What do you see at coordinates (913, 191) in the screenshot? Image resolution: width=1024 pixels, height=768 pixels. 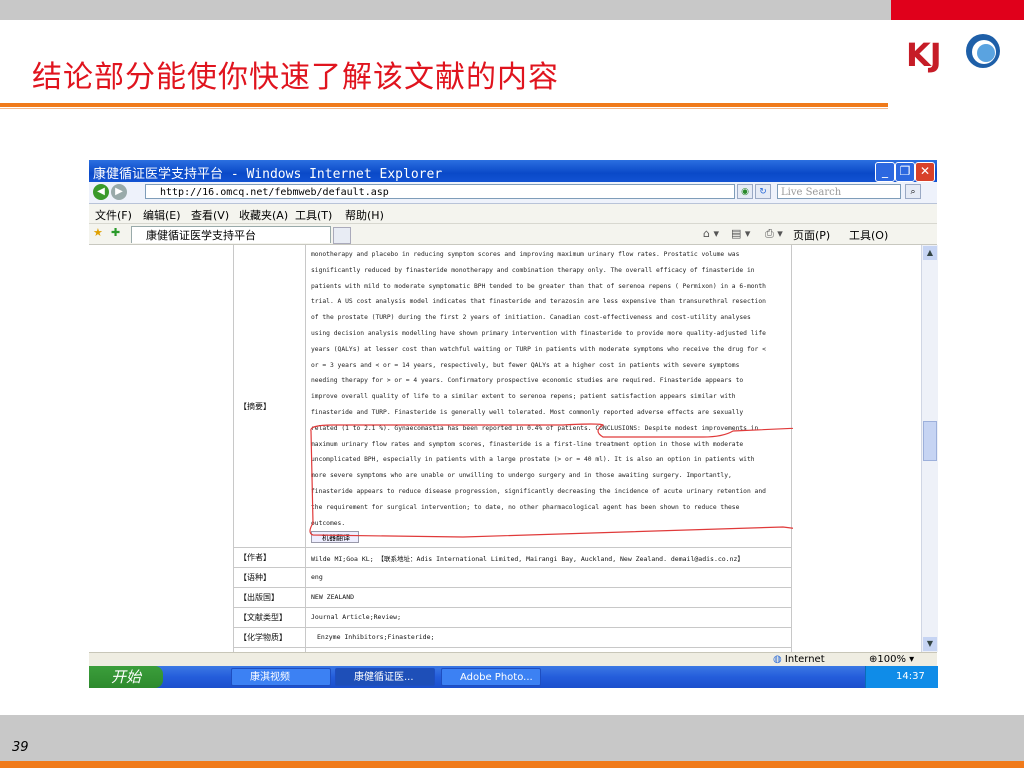 I see `search-icon: ⌕` at bounding box center [913, 191].